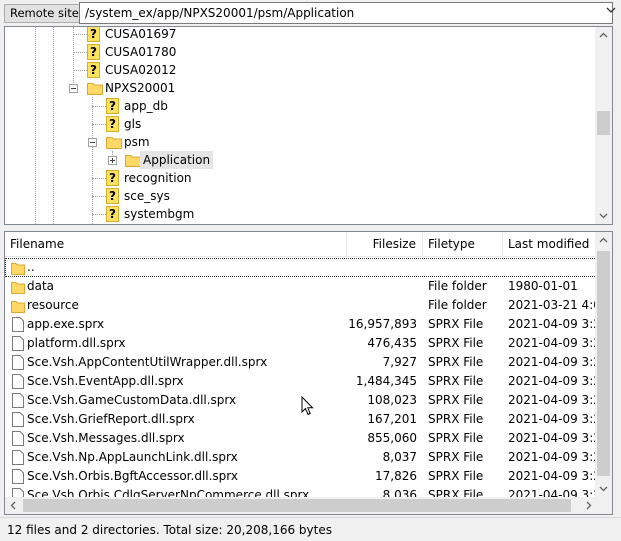  What do you see at coordinates (543, 286) in the screenshot?
I see `file-modified: 1980-01-01` at bounding box center [543, 286].